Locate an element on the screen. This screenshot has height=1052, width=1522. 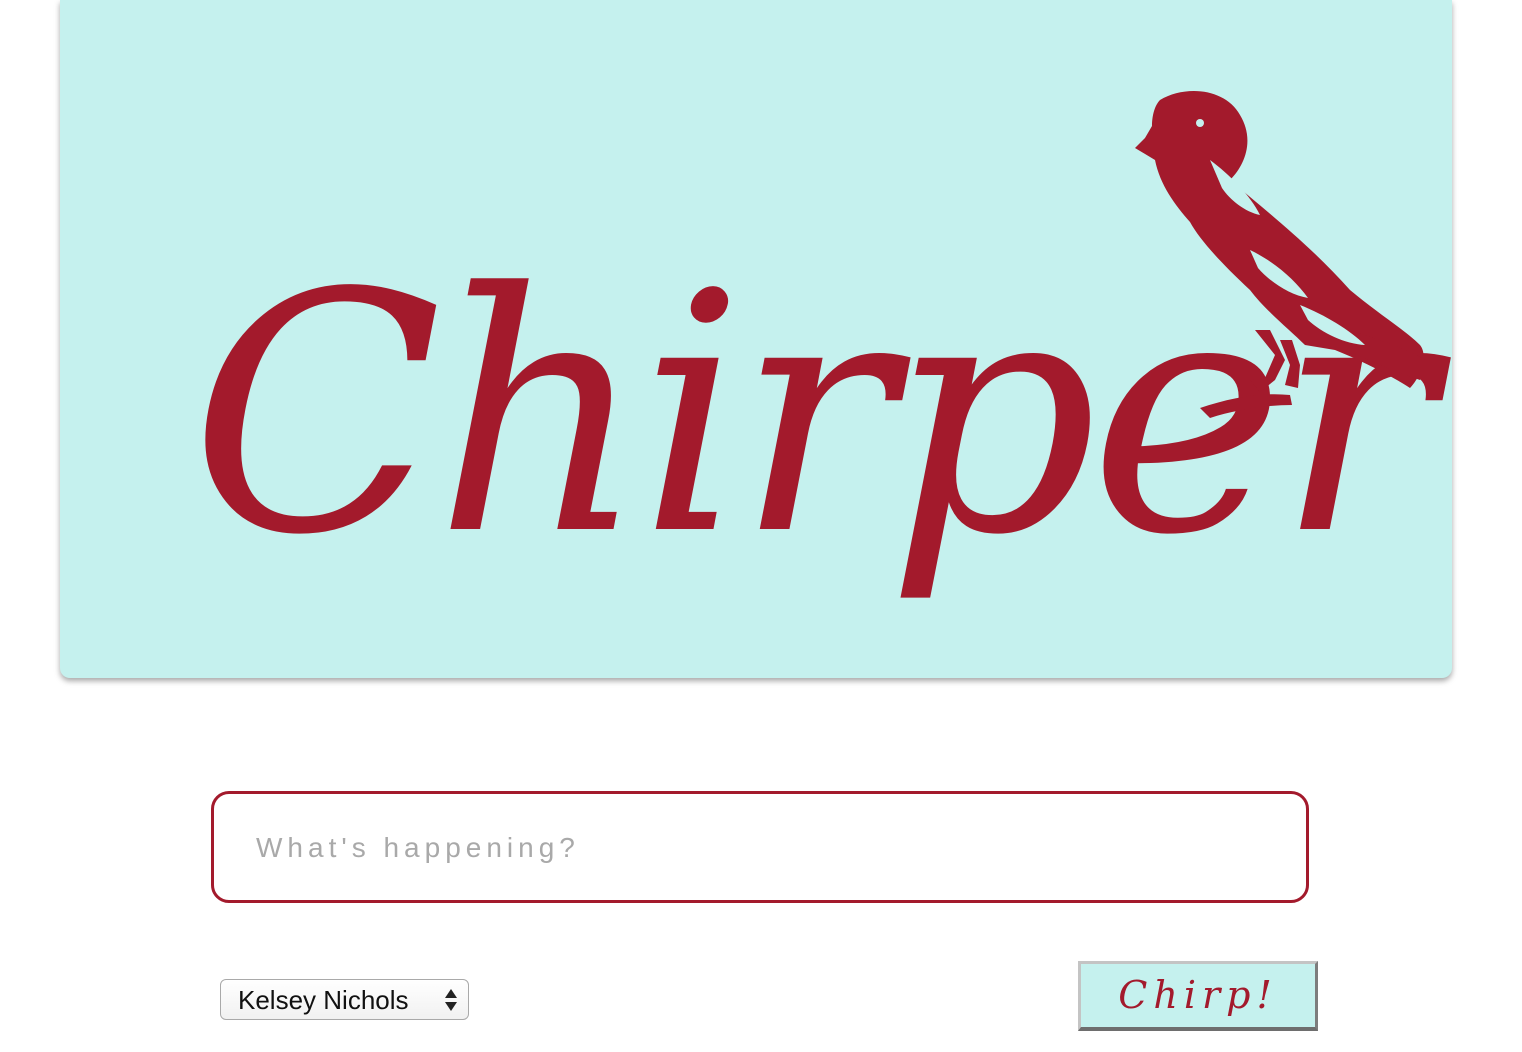
chirp-submit-label: Chirp! is located at coordinates (1198, 995).